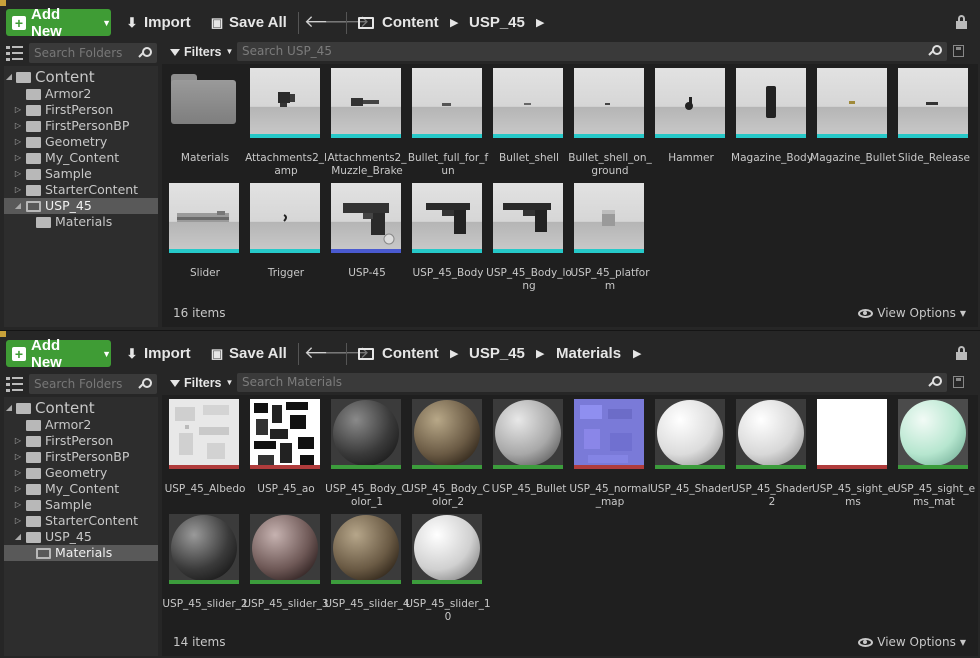 The height and width of the screenshot is (658, 980). What do you see at coordinates (526, 456) in the screenshot?
I see `asset-tile: USP_45_Bullet` at bounding box center [526, 456].